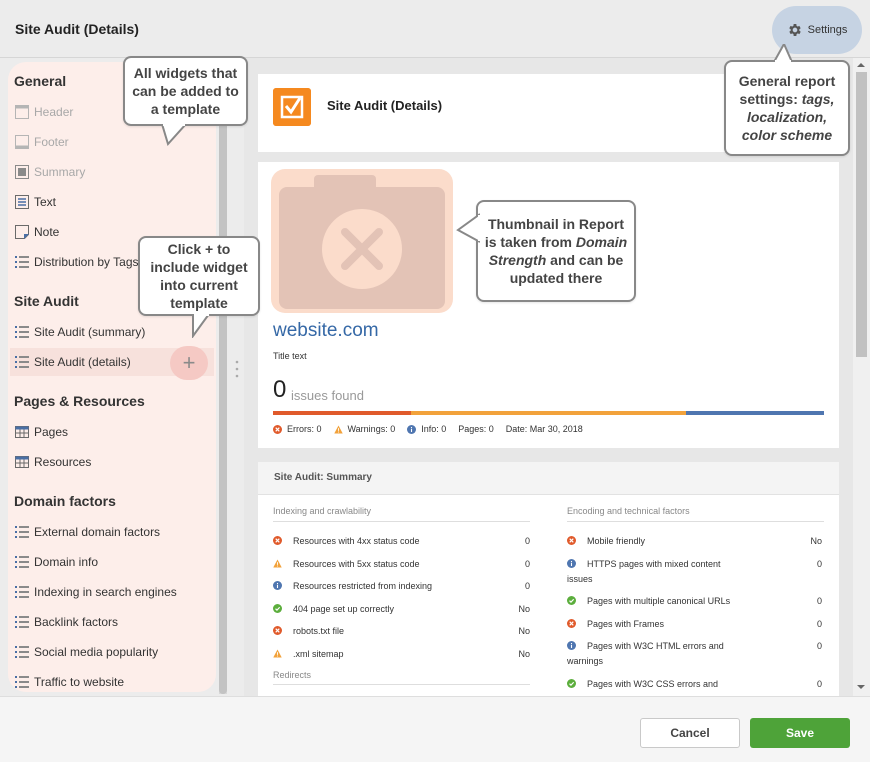  What do you see at coordinates (95, 592) in the screenshot?
I see `widget-indexing-in-search-engines: Indexing in search engines` at bounding box center [95, 592].